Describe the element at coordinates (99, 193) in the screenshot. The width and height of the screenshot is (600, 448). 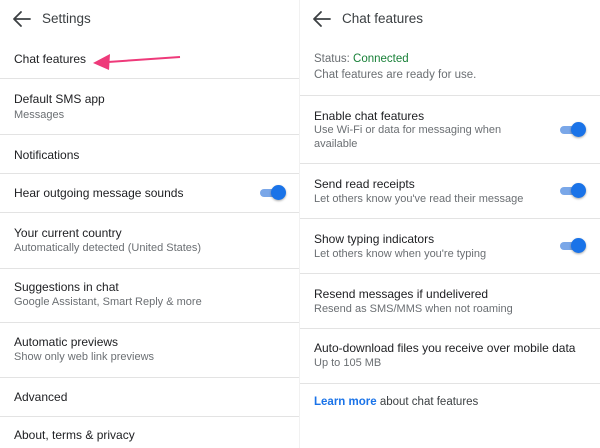
I see `item-label: Hear outgoing message sounds` at that location.